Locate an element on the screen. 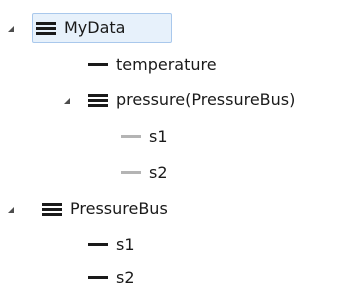  tree-node-label: MyData is located at coordinates (95, 27).